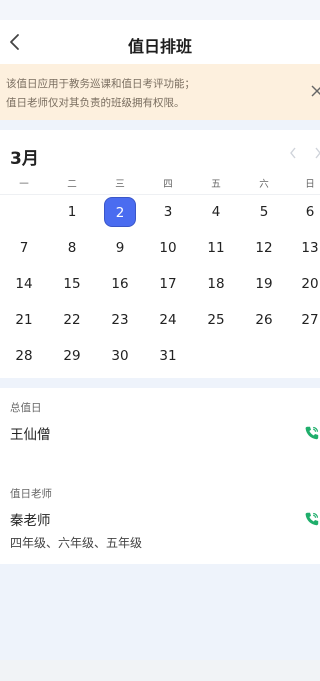 This screenshot has width=320, height=681. Describe the element at coordinates (159, 46) in the screenshot. I see `page-title: 值日排班` at that location.